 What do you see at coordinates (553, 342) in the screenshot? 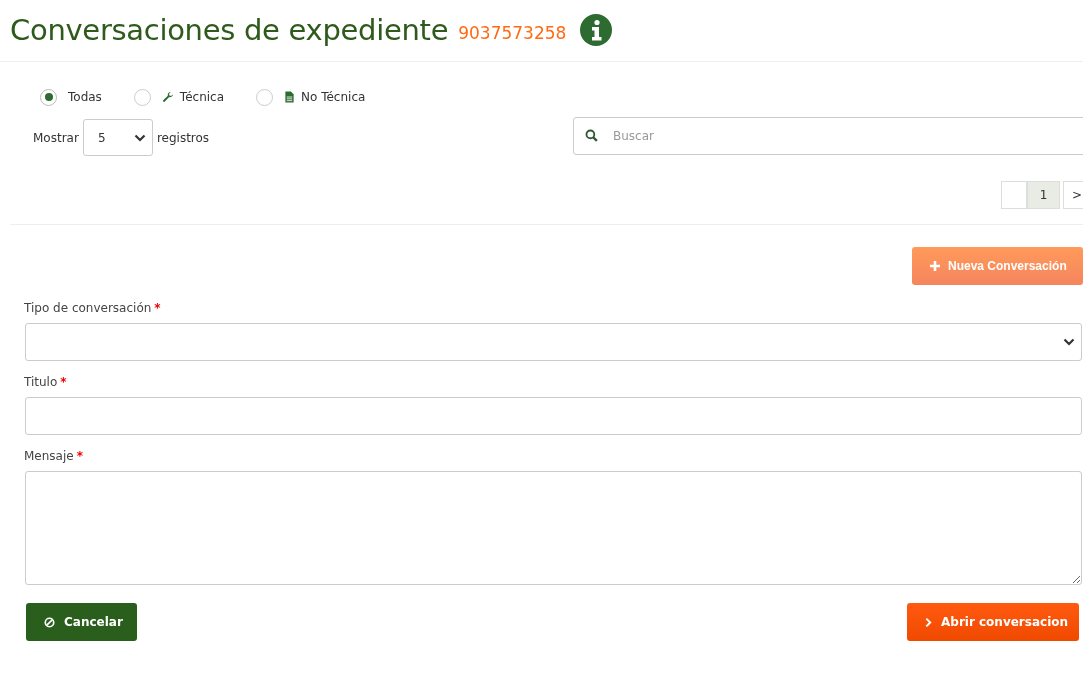
I see `conversation-type-select` at bounding box center [553, 342].